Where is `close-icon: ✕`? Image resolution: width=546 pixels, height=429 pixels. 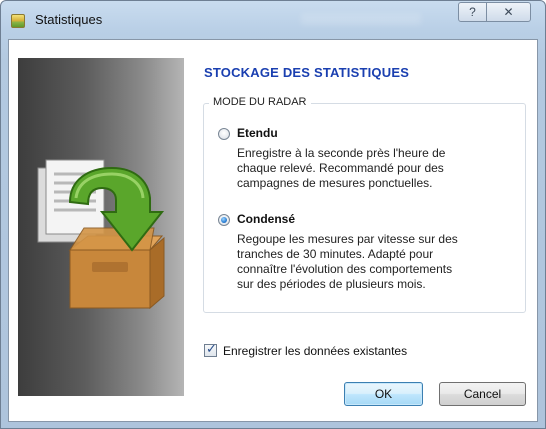 close-icon: ✕ is located at coordinates (508, 12).